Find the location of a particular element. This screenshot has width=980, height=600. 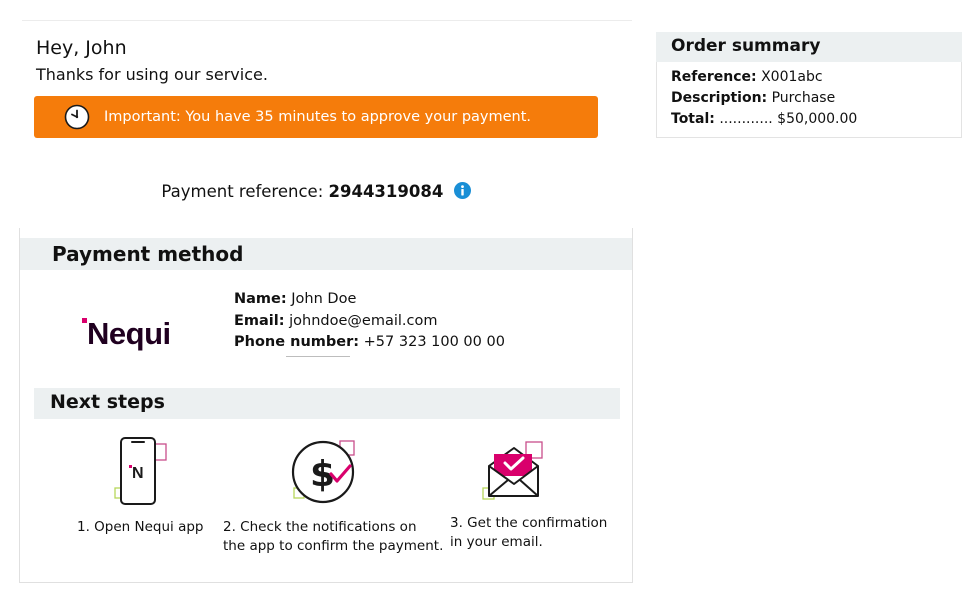

payer-email-row: Email: johndoe@email.com is located at coordinates (369, 322).